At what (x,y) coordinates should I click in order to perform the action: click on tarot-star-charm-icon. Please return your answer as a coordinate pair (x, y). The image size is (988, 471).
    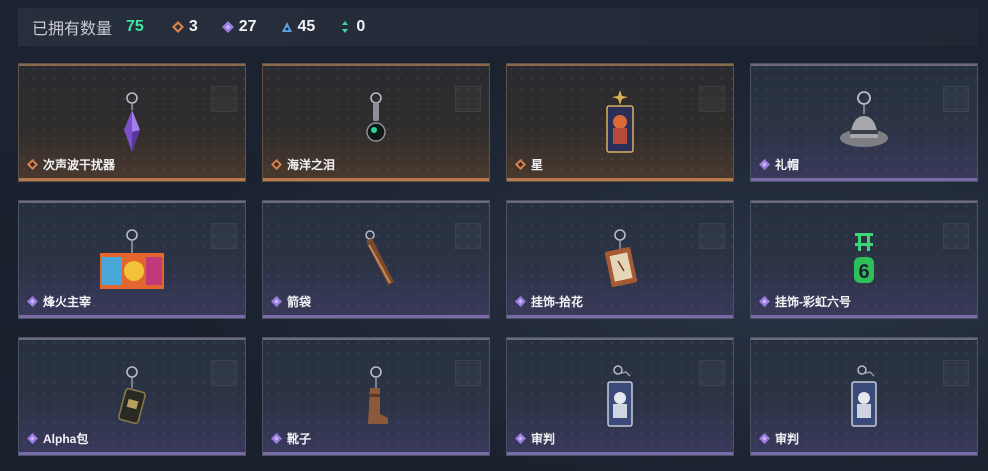
    Looking at the image, I should click on (620, 125).